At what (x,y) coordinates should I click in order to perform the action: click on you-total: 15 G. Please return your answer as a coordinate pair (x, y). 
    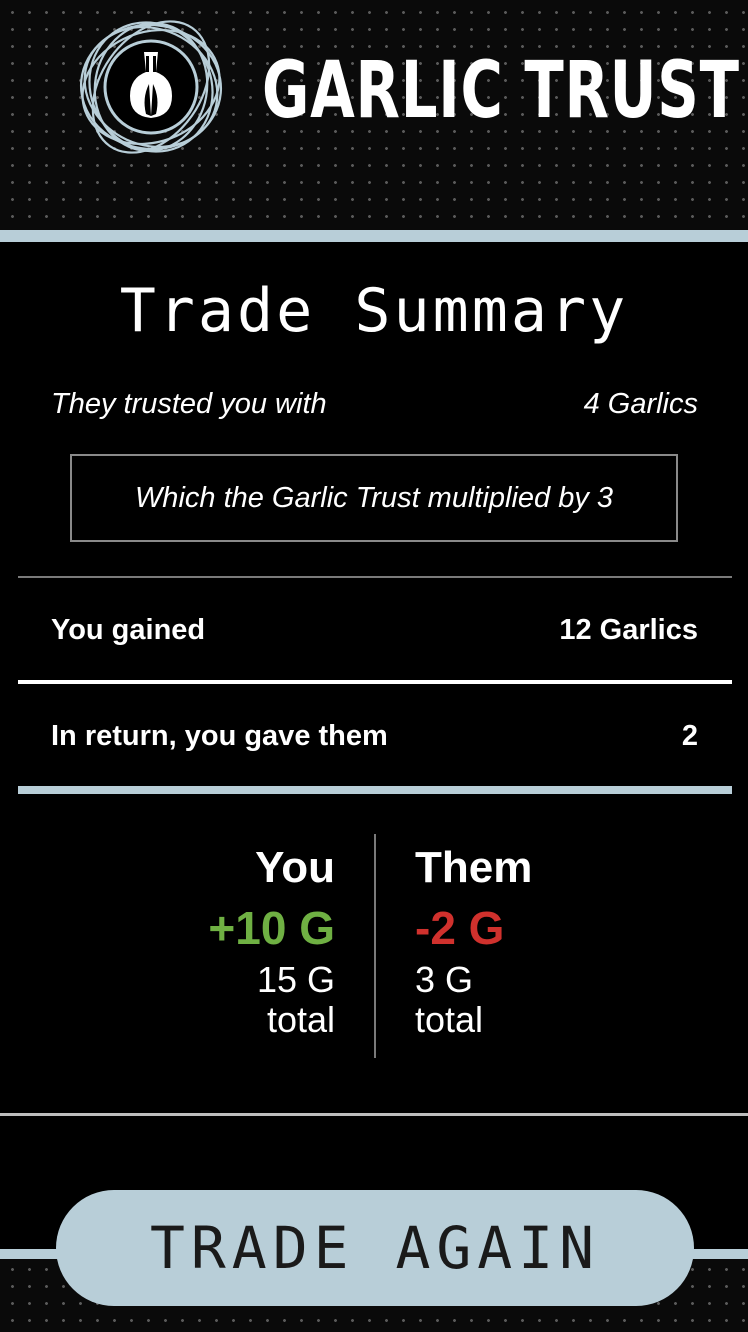
    Looking at the image, I should click on (295, 979).